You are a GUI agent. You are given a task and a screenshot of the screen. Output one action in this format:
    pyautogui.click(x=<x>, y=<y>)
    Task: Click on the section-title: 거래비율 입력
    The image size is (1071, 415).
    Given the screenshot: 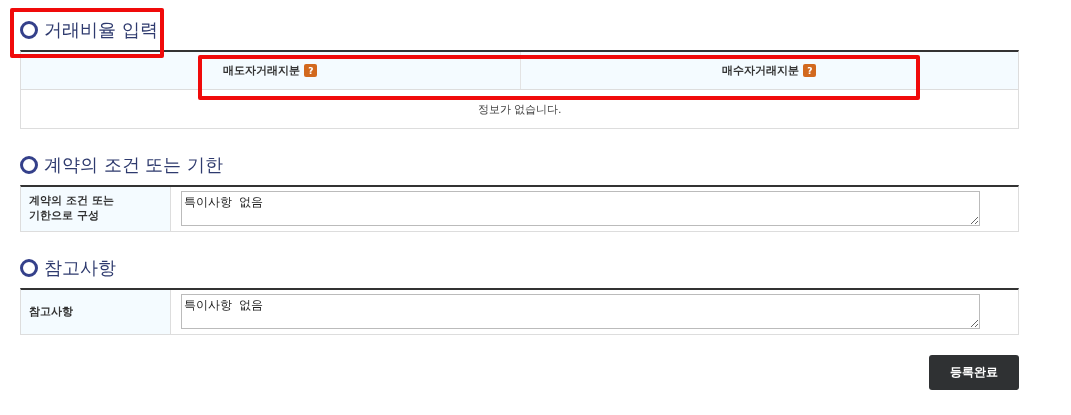 What is the action you would take?
    pyautogui.click(x=101, y=30)
    